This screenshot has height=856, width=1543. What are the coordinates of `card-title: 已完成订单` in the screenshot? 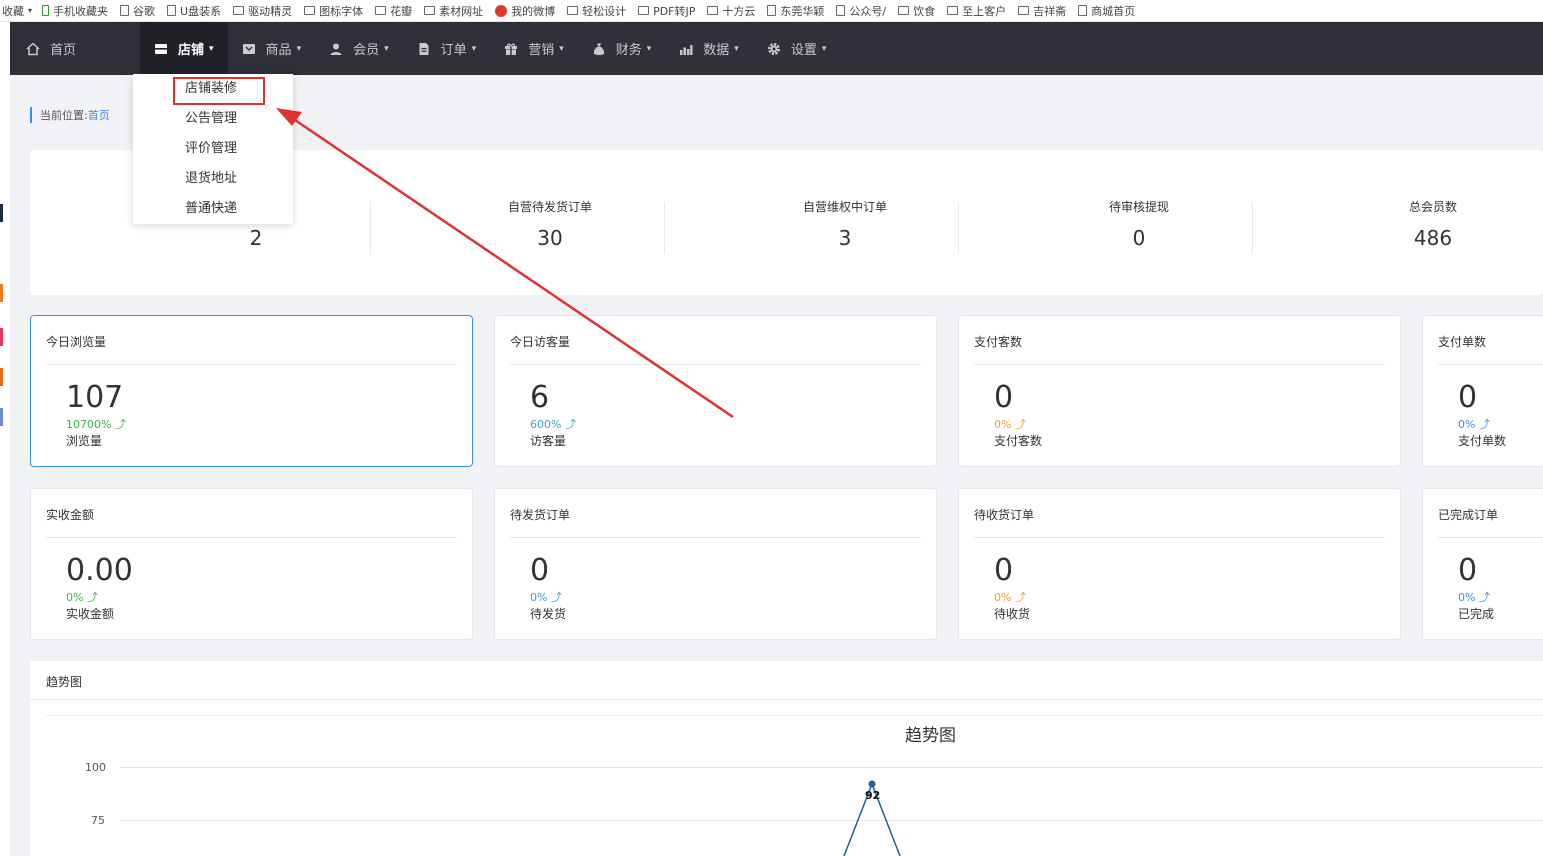 It's located at (1468, 515).